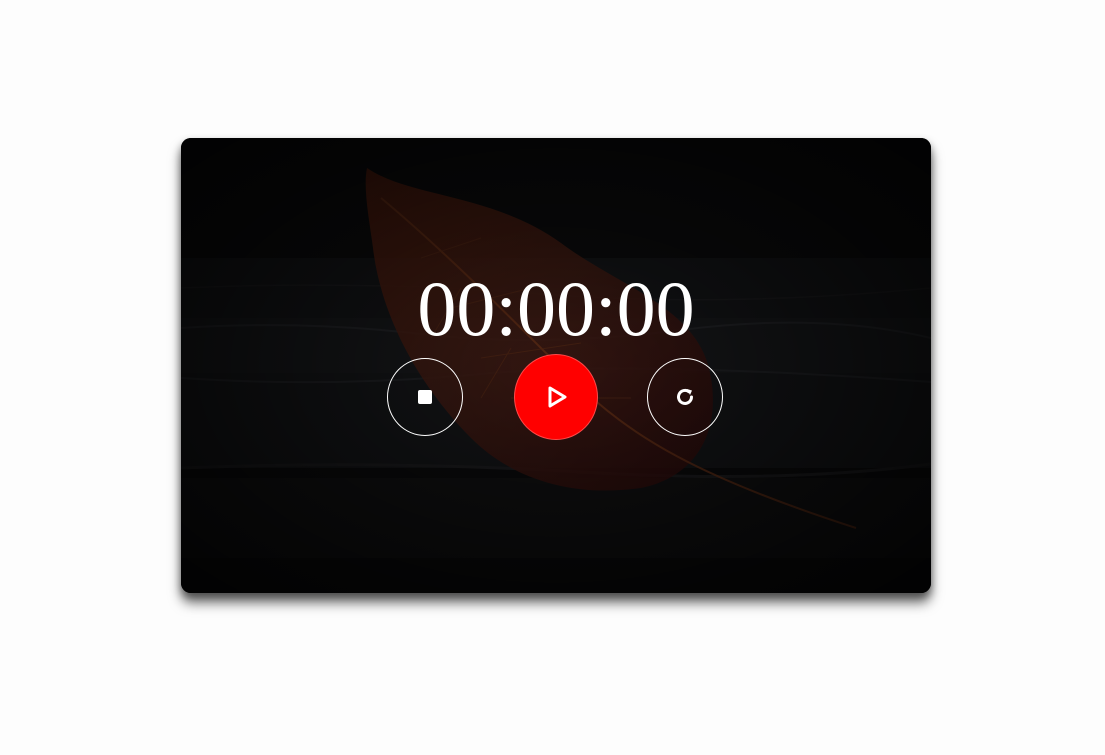 The width and height of the screenshot is (1105, 755). I want to click on reset-button, so click(685, 397).